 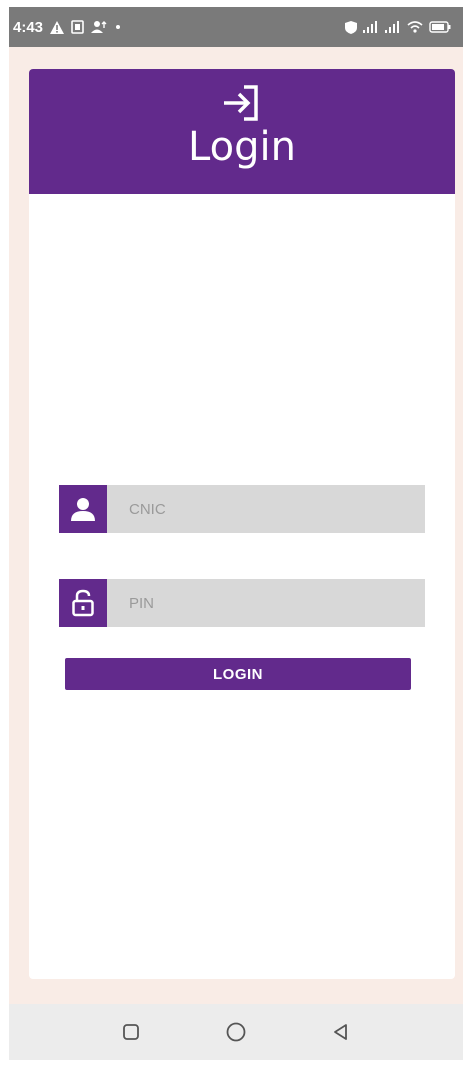 What do you see at coordinates (440, 27) in the screenshot?
I see `battery-icon` at bounding box center [440, 27].